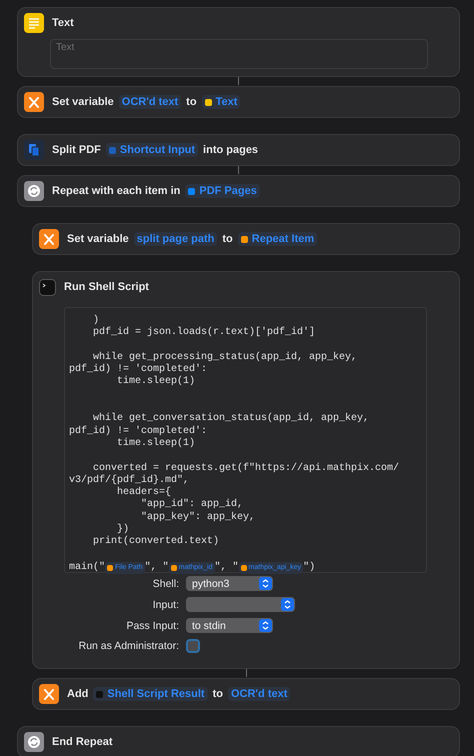  I want to click on action-card: Repeat with each item in PDF Pages, so click(238, 191).